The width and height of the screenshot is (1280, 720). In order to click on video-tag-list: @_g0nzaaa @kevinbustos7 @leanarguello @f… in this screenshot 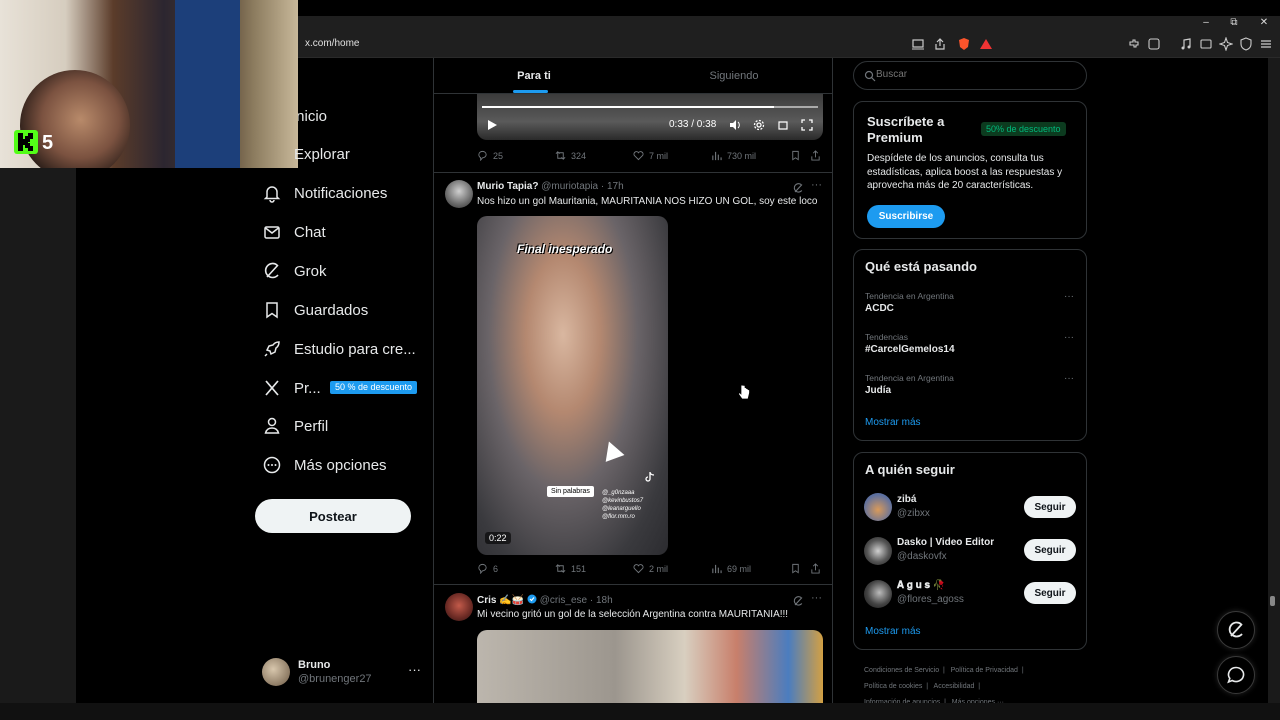, I will do `click(622, 505)`.